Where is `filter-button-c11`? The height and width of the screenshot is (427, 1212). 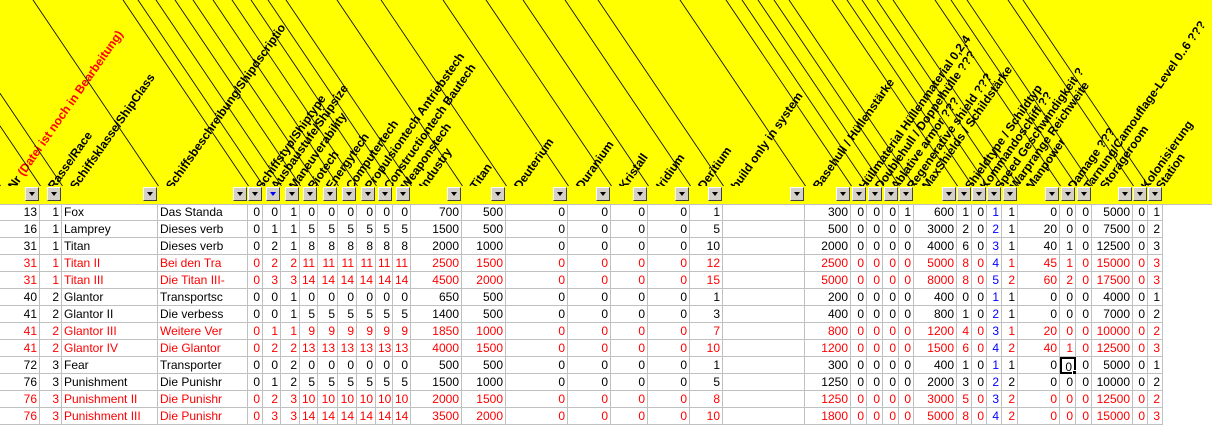
filter-button-c11 is located at coordinates (368, 194).